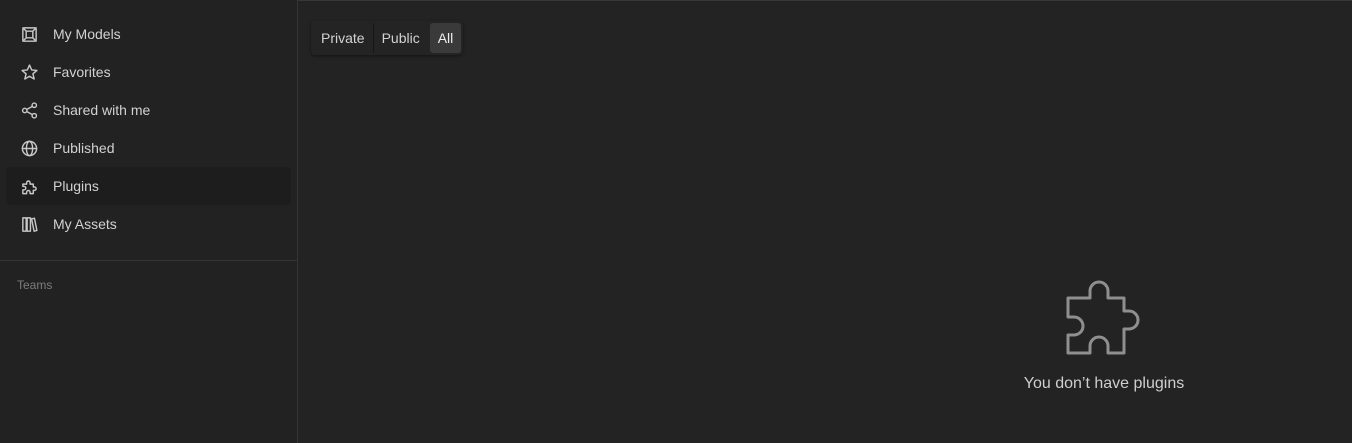 This screenshot has width=1352, height=443. I want to click on sidebar-item-label: My Models, so click(87, 34).